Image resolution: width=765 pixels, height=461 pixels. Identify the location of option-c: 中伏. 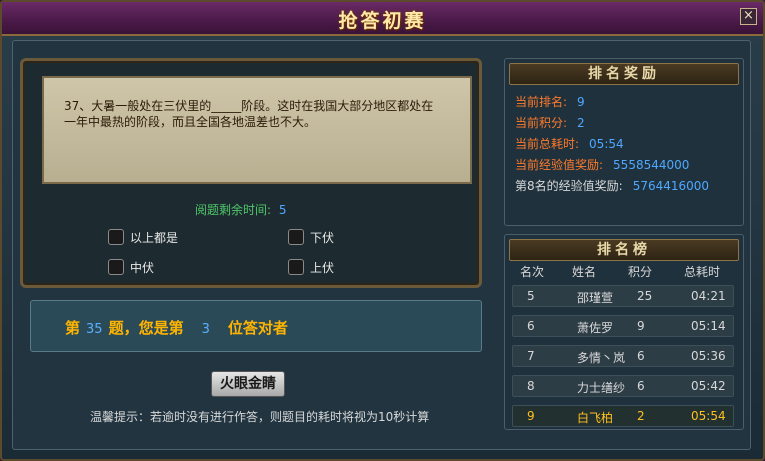
(131, 267).